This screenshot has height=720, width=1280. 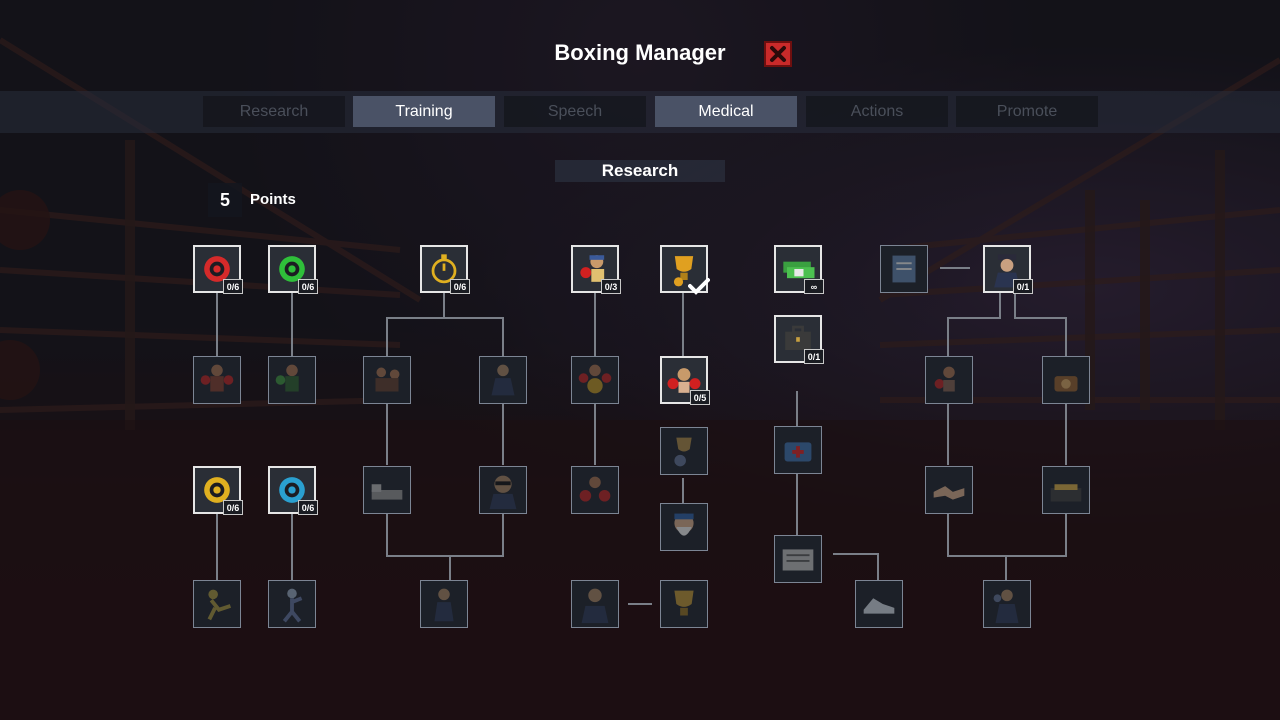 What do you see at coordinates (1008, 269) in the screenshot?
I see `skill-node-manager: 0/1` at bounding box center [1008, 269].